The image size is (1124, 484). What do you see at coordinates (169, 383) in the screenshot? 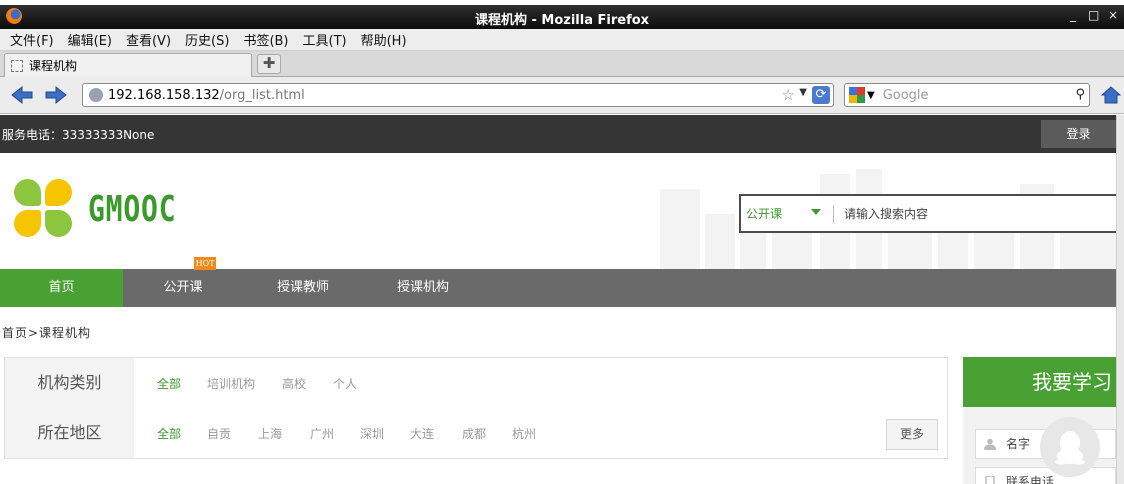
I see `filter-category-option: 全部` at bounding box center [169, 383].